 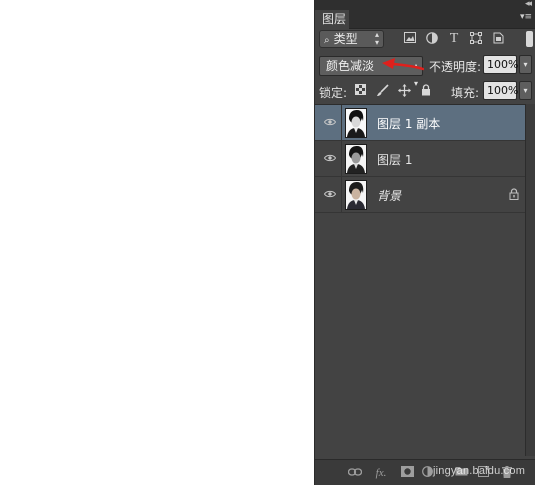 What do you see at coordinates (529, 39) in the screenshot?
I see `filter-toggle-switch` at bounding box center [529, 39].